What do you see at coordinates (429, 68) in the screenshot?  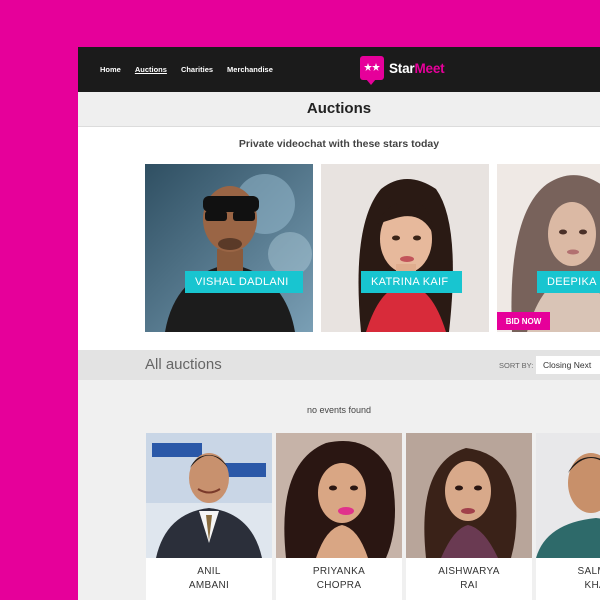 I see `logo-text-meet: Meet` at bounding box center [429, 68].